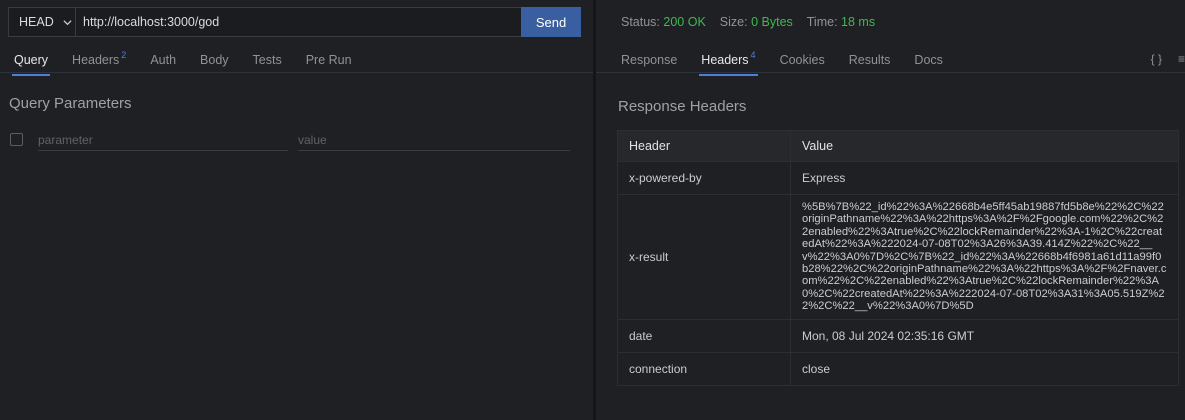 The width and height of the screenshot is (1185, 420). What do you see at coordinates (684, 22) in the screenshot?
I see `status-value: 200 OK` at bounding box center [684, 22].